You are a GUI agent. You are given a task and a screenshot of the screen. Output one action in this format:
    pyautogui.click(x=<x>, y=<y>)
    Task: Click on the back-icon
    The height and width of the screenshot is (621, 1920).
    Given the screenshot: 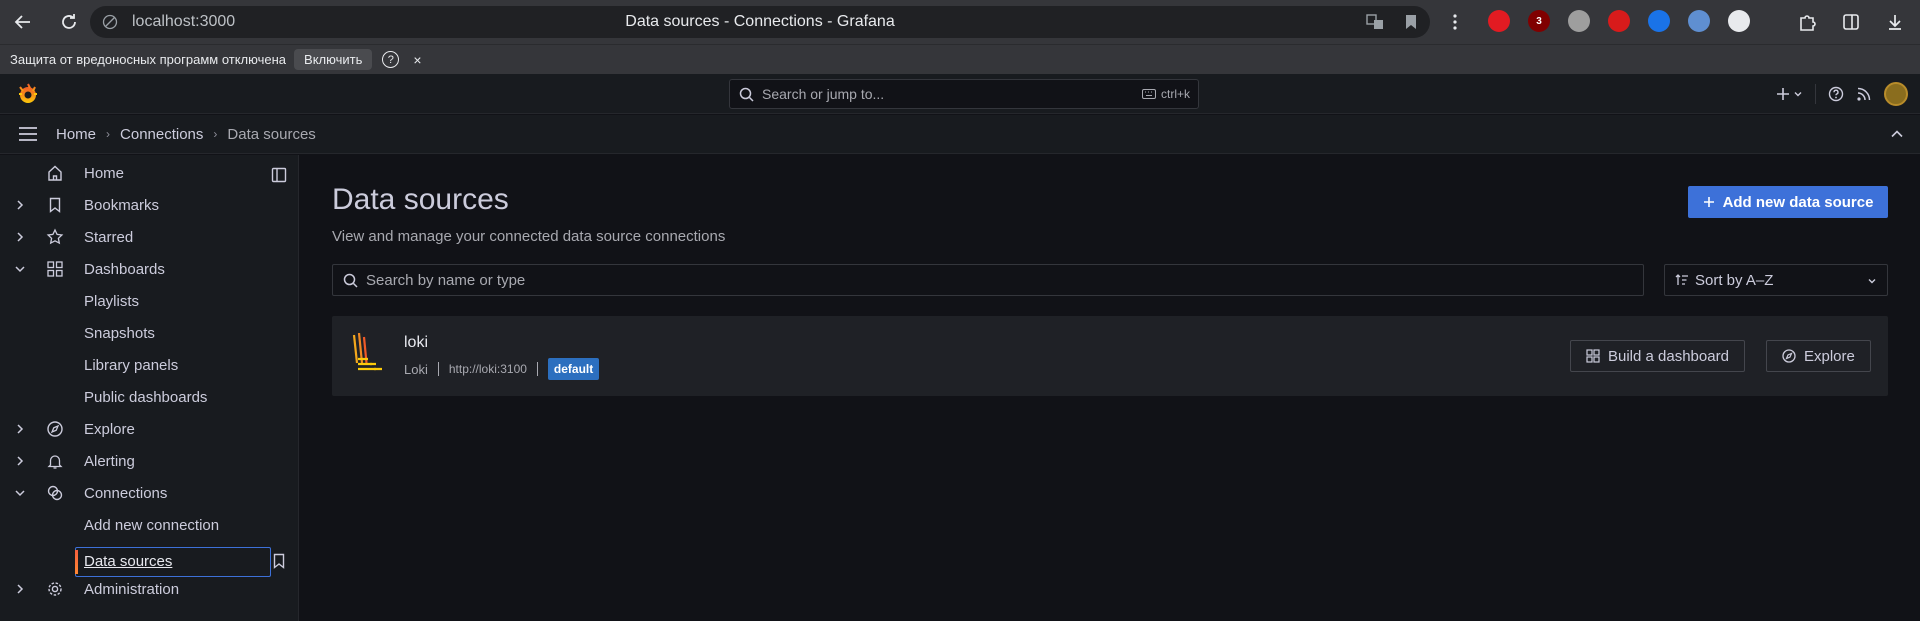 What is the action you would take?
    pyautogui.click(x=23, y=22)
    